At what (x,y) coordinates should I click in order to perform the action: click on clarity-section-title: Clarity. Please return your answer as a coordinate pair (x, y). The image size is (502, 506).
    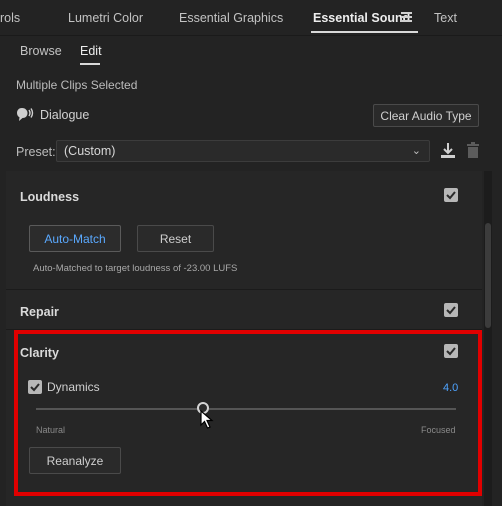
    Looking at the image, I should click on (39, 353).